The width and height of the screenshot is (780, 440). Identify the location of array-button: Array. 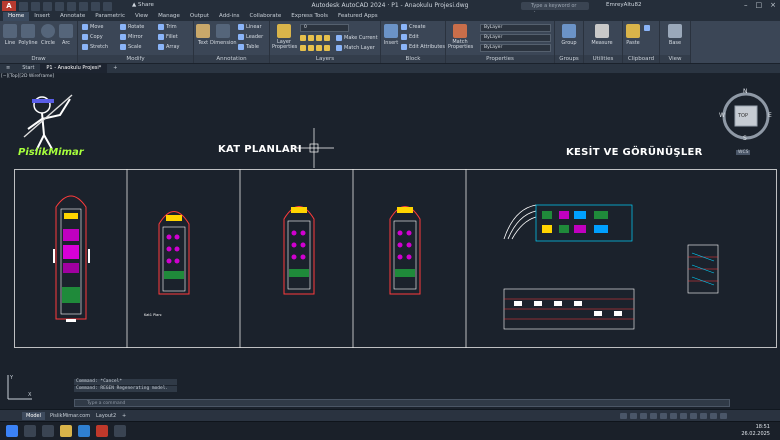
(168, 47).